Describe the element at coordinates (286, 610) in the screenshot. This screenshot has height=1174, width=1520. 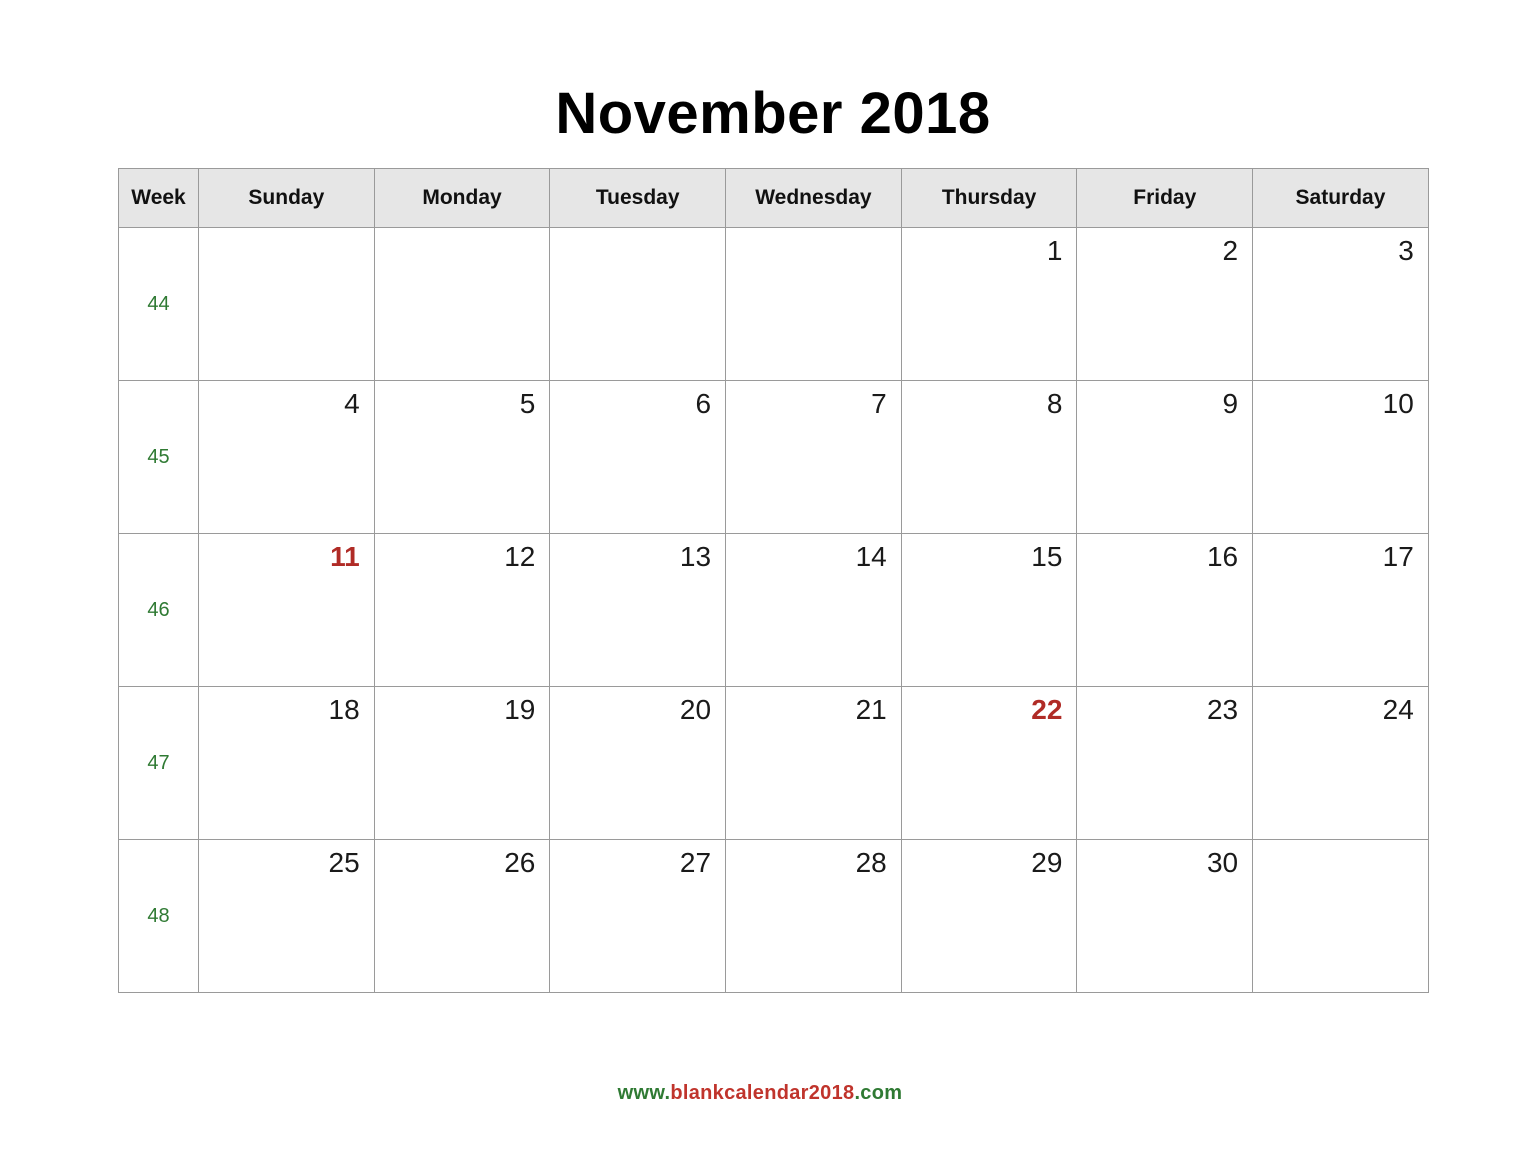
I see `day-cell: 11` at that location.